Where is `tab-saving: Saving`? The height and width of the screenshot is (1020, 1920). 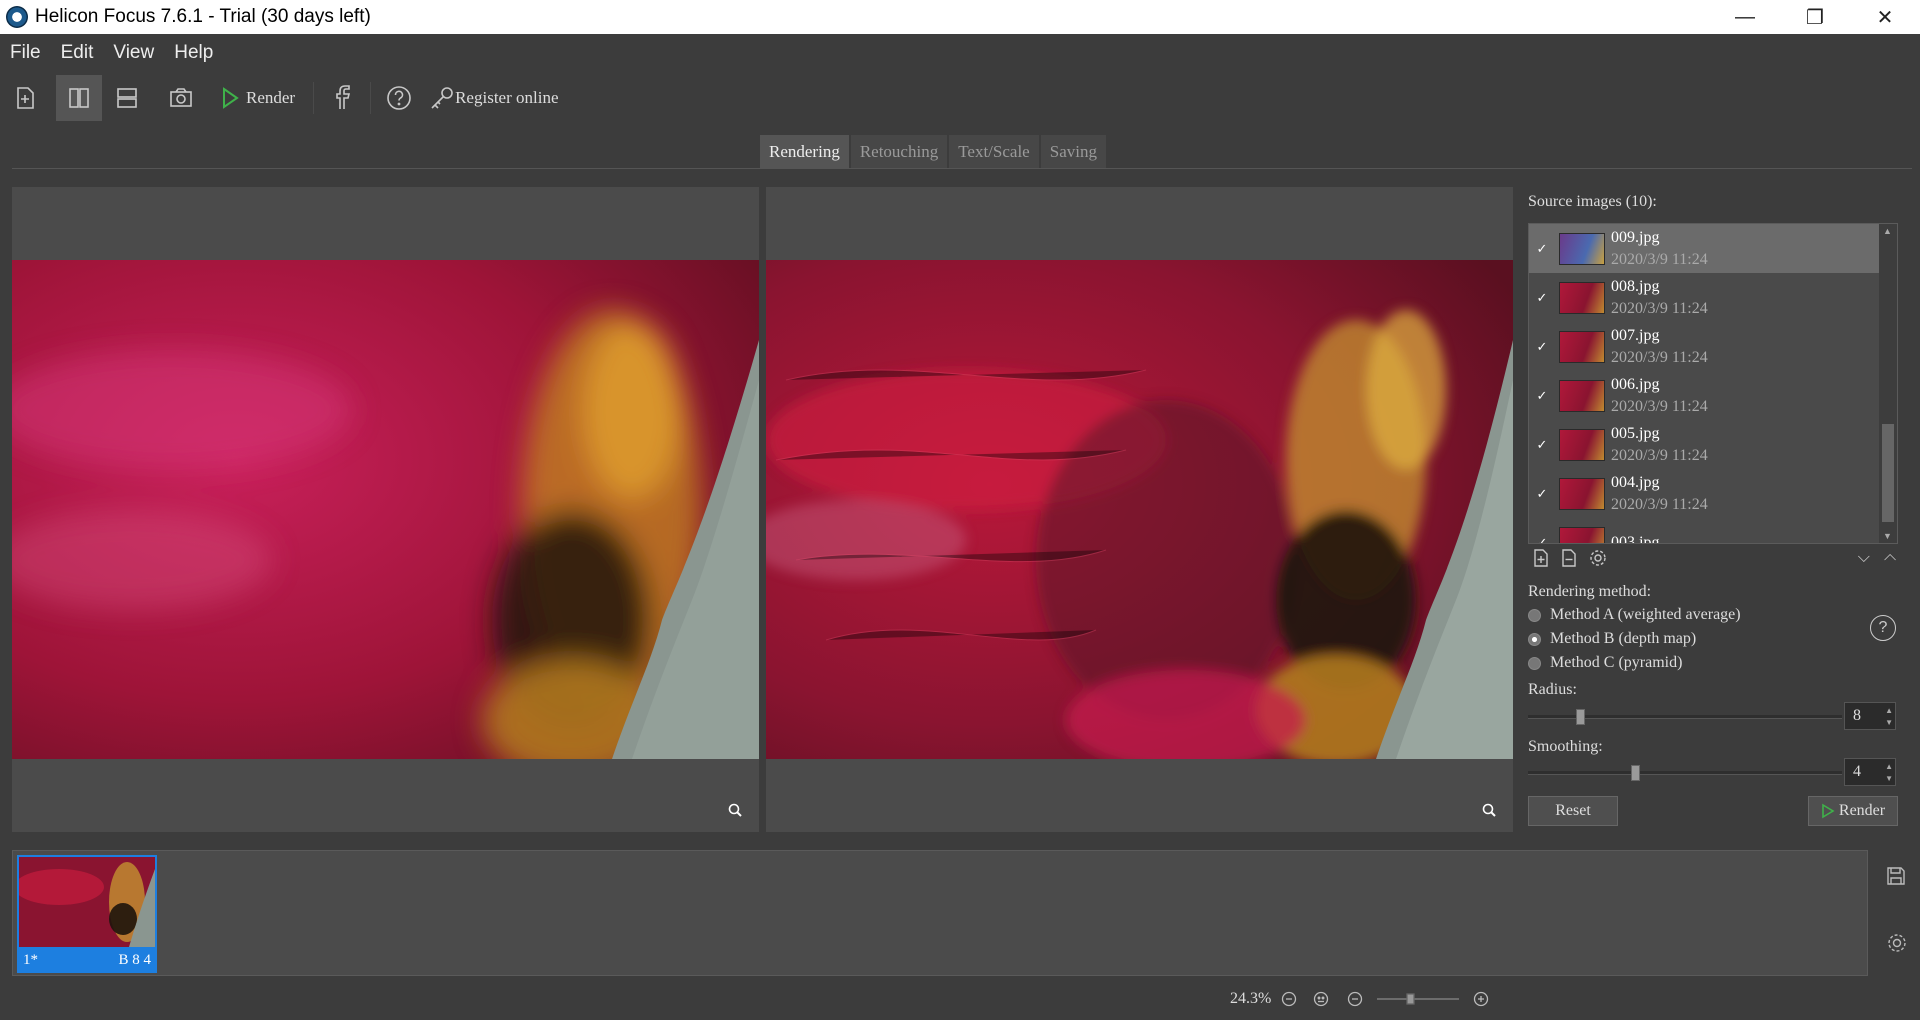
tab-saving: Saving is located at coordinates (1073, 152).